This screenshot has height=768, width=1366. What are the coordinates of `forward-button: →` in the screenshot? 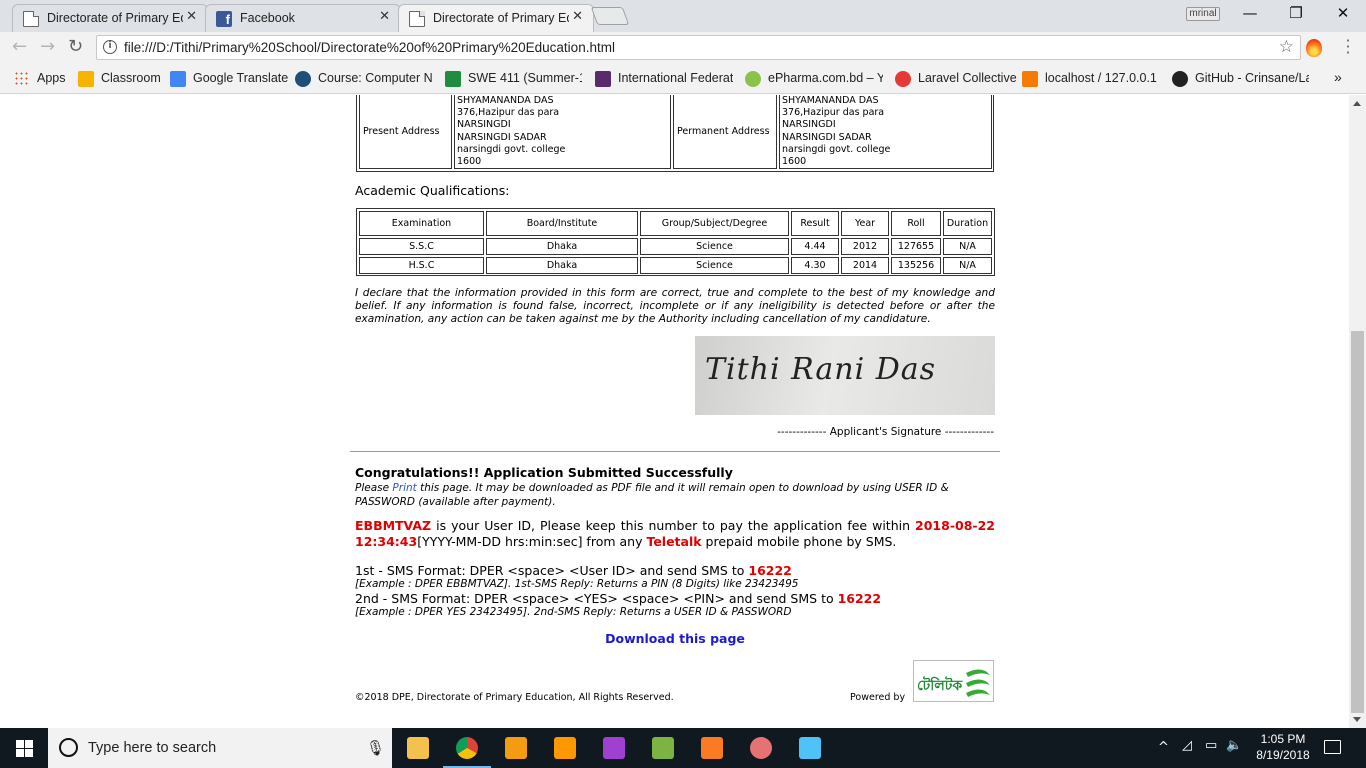 It's located at (47, 46).